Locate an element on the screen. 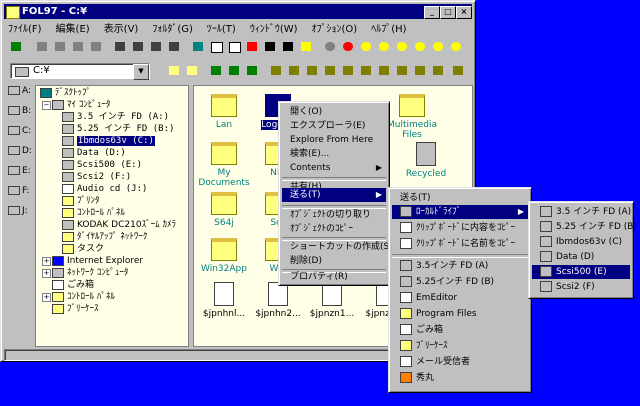 Image resolution: width=640 pixels, height=406 pixels. file-item-multimedia: Multimedia Files is located at coordinates (412, 117).